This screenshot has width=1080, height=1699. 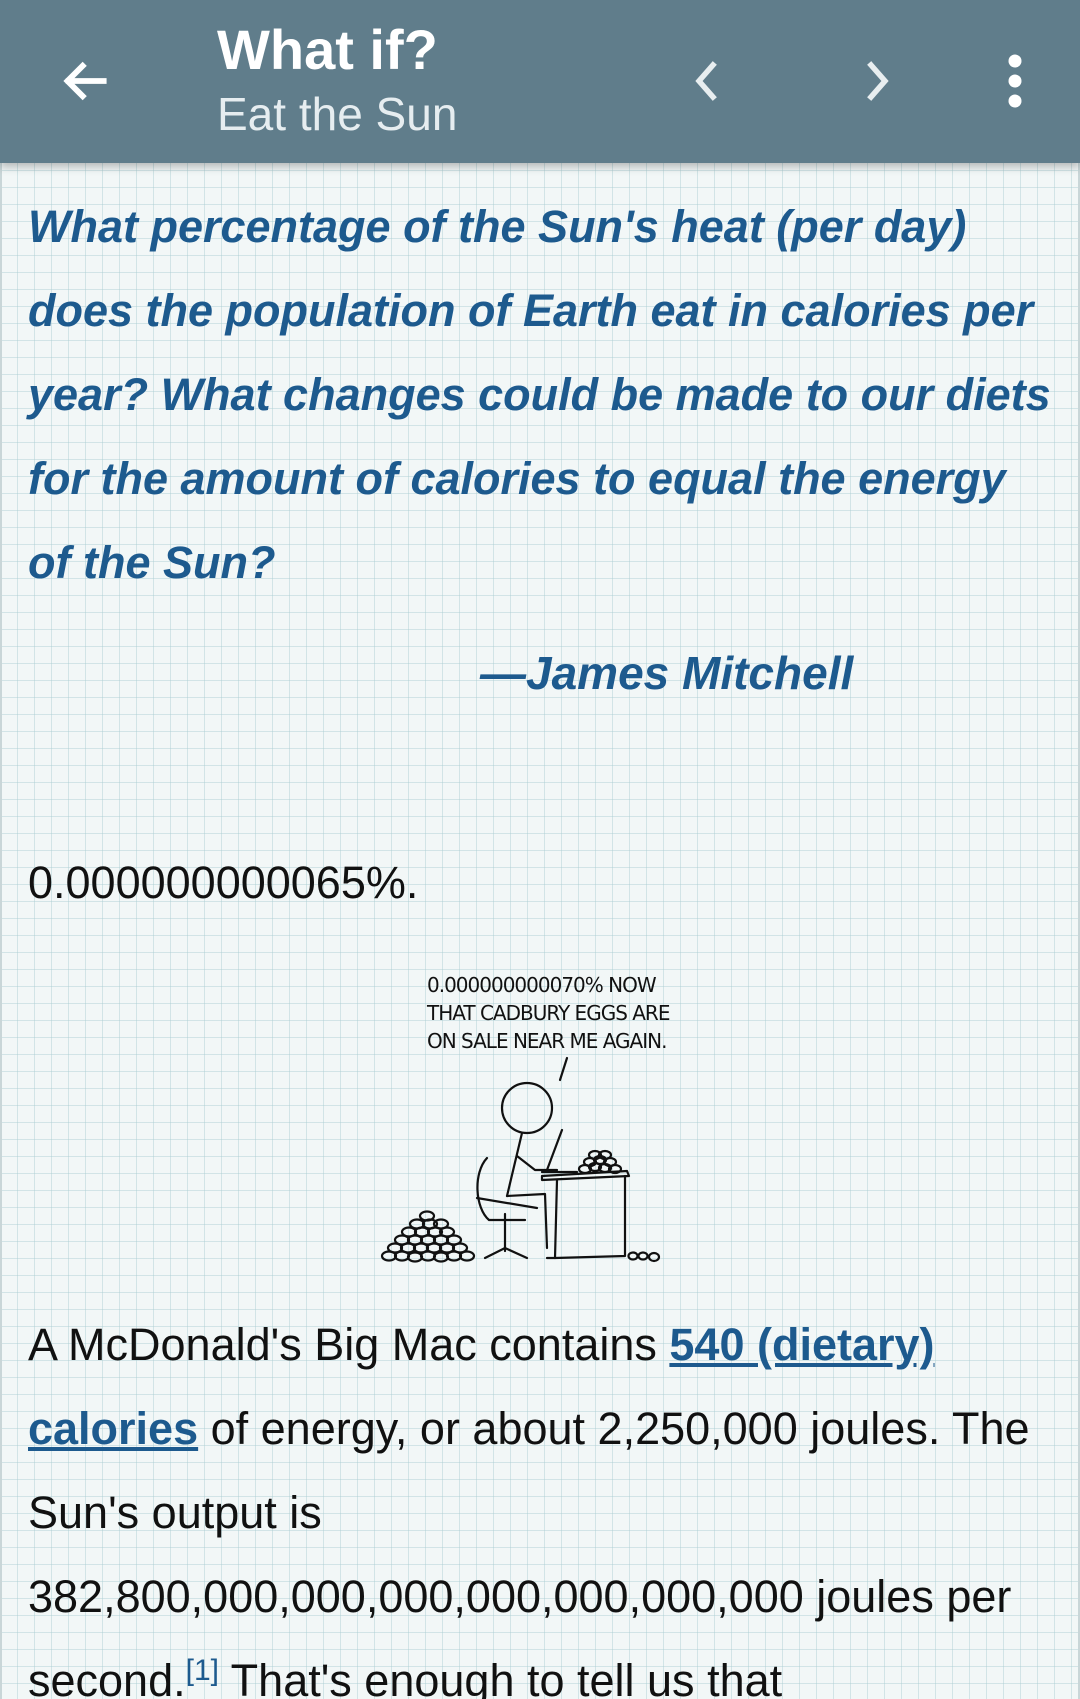 I want to click on app-bar: What if? Eat the Sun, so click(x=540, y=81).